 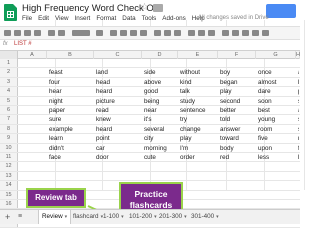 What do you see at coordinates (9, 176) in the screenshot?
I see `row-number: 13` at bounding box center [9, 176].